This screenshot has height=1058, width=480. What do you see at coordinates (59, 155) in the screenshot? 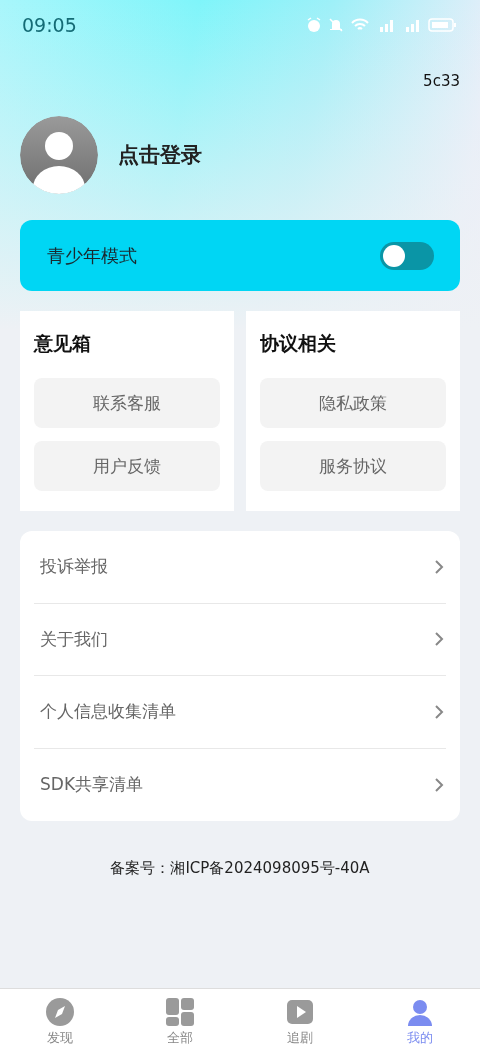
I see `avatar-icon` at bounding box center [59, 155].